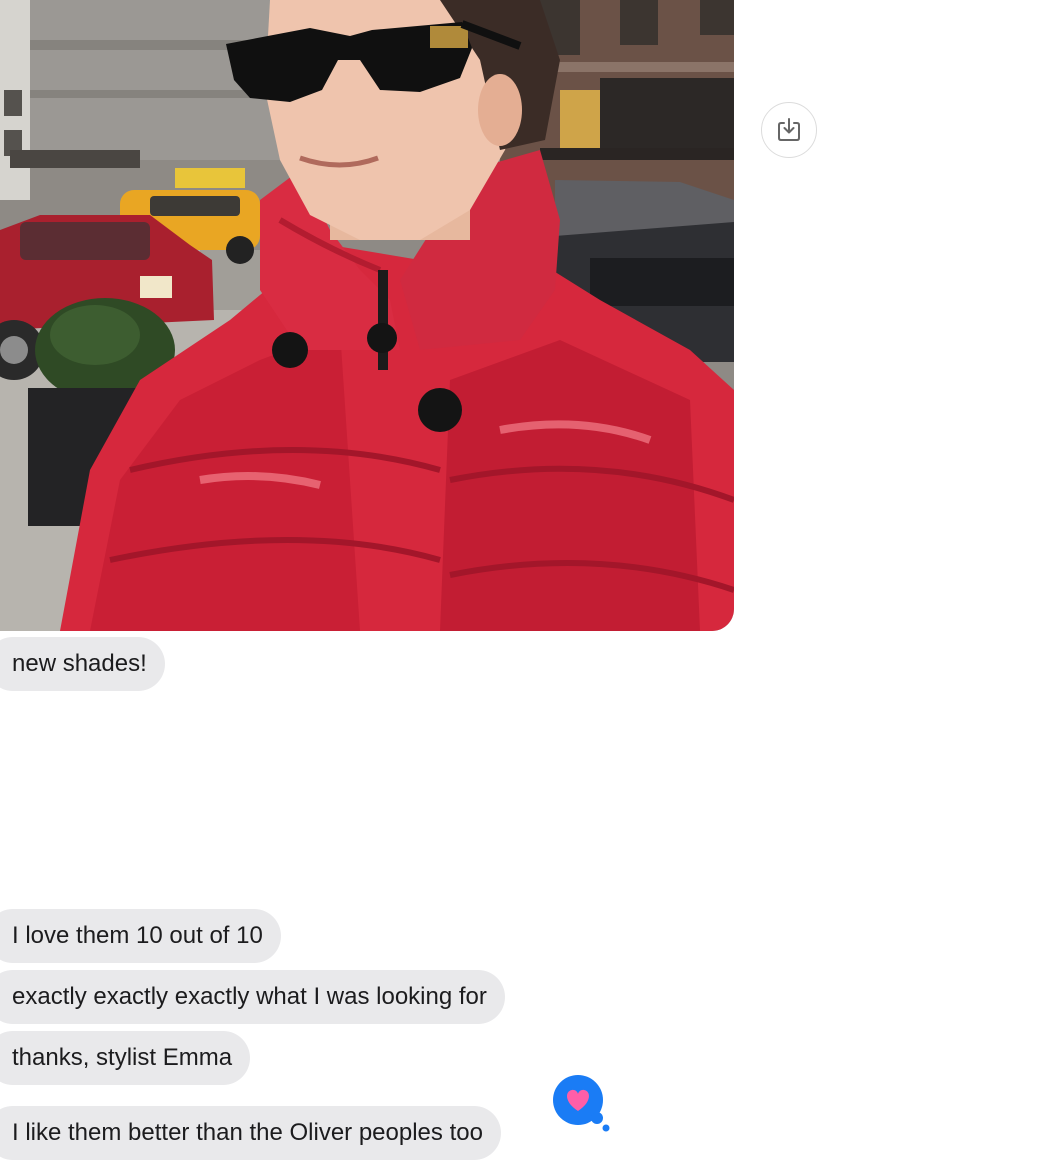 This screenshot has width=1046, height=1172. I want to click on download-icon, so click(789, 129).